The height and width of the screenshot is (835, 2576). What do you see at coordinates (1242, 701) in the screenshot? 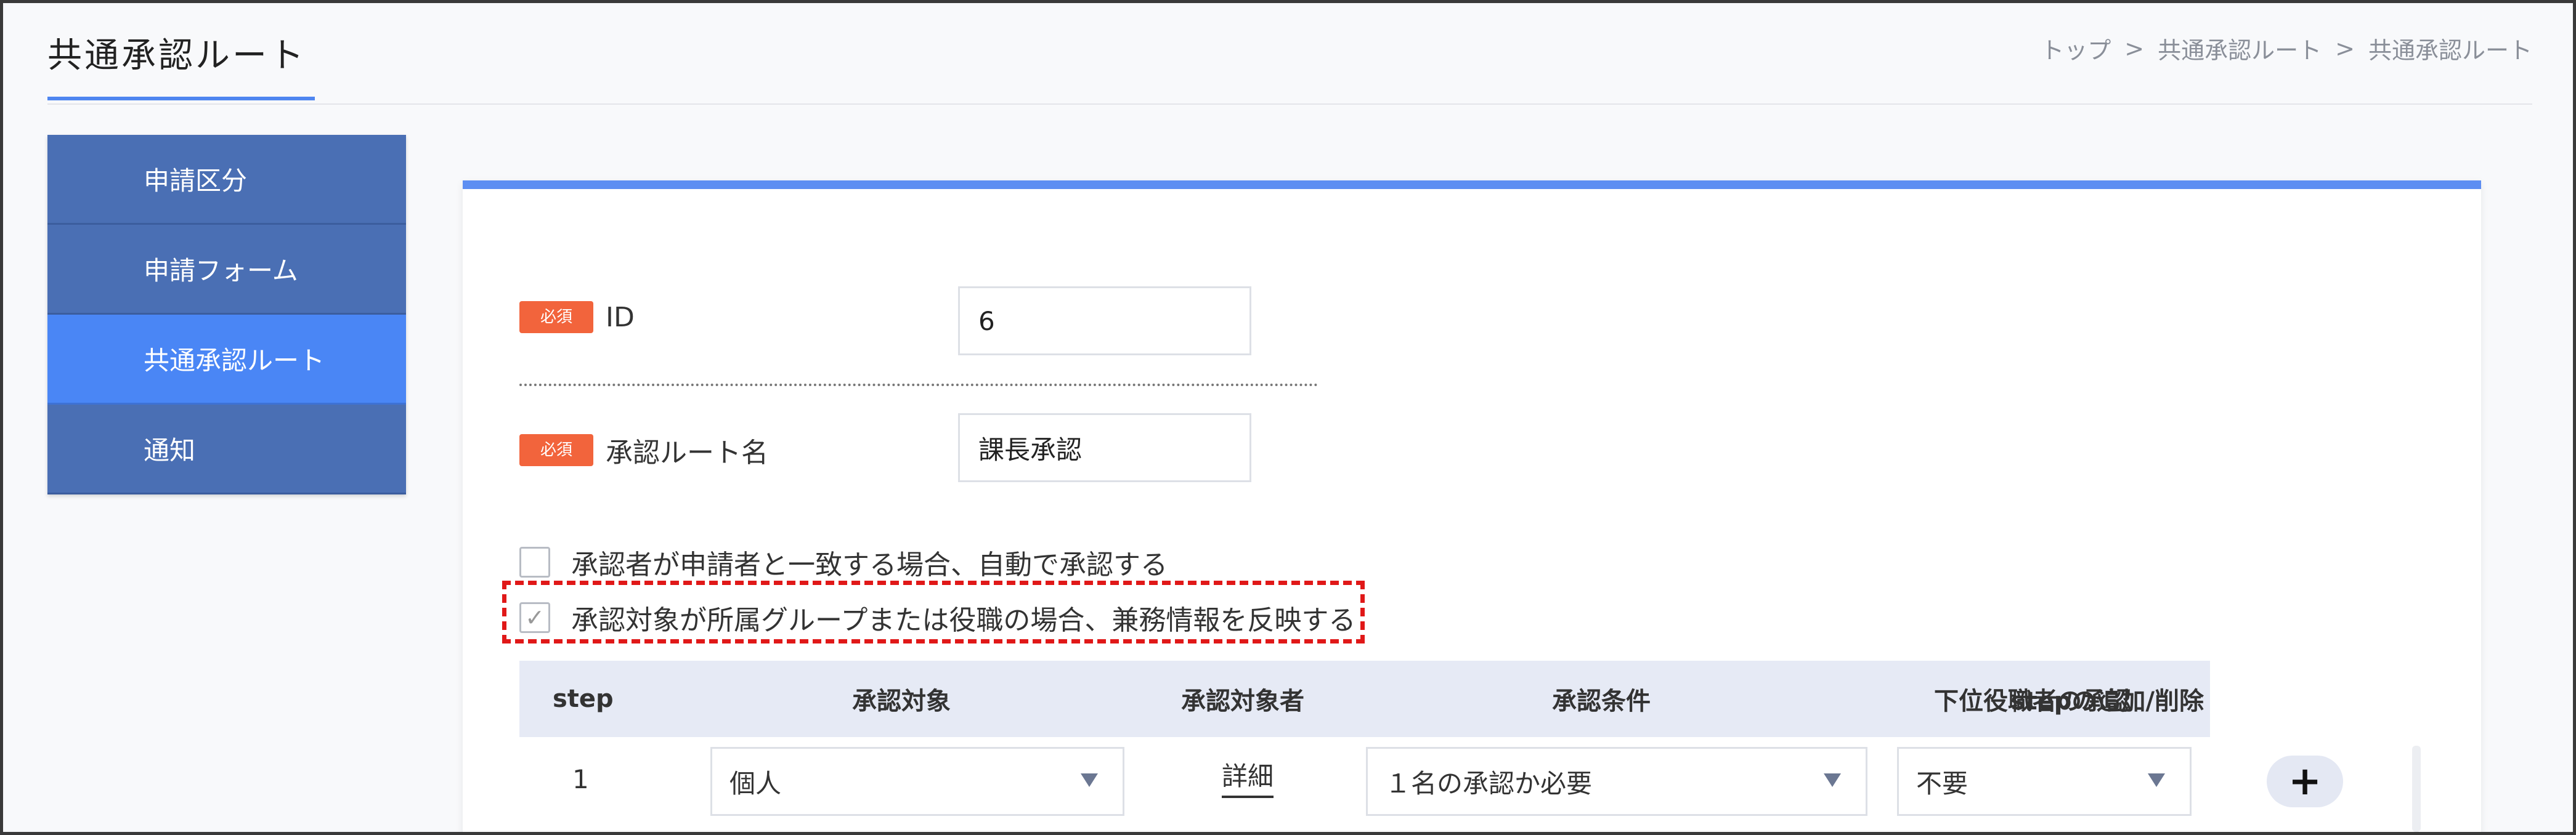
I see `th-approver: 承認対象者` at bounding box center [1242, 701].